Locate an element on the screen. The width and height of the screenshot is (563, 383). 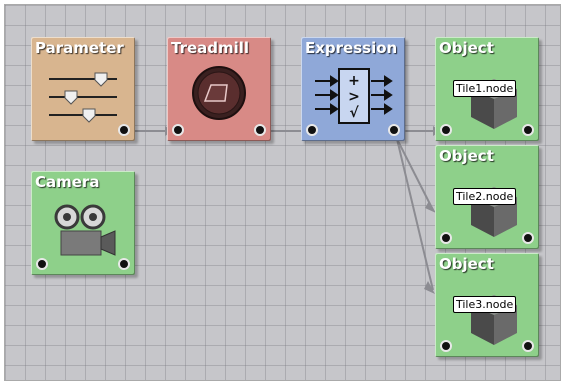
node-title: Expression is located at coordinates (351, 48).